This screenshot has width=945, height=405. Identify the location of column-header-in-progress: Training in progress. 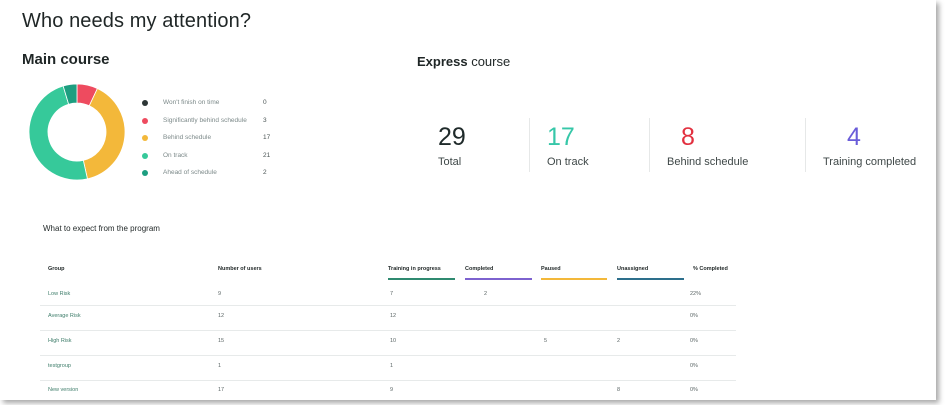
(414, 269).